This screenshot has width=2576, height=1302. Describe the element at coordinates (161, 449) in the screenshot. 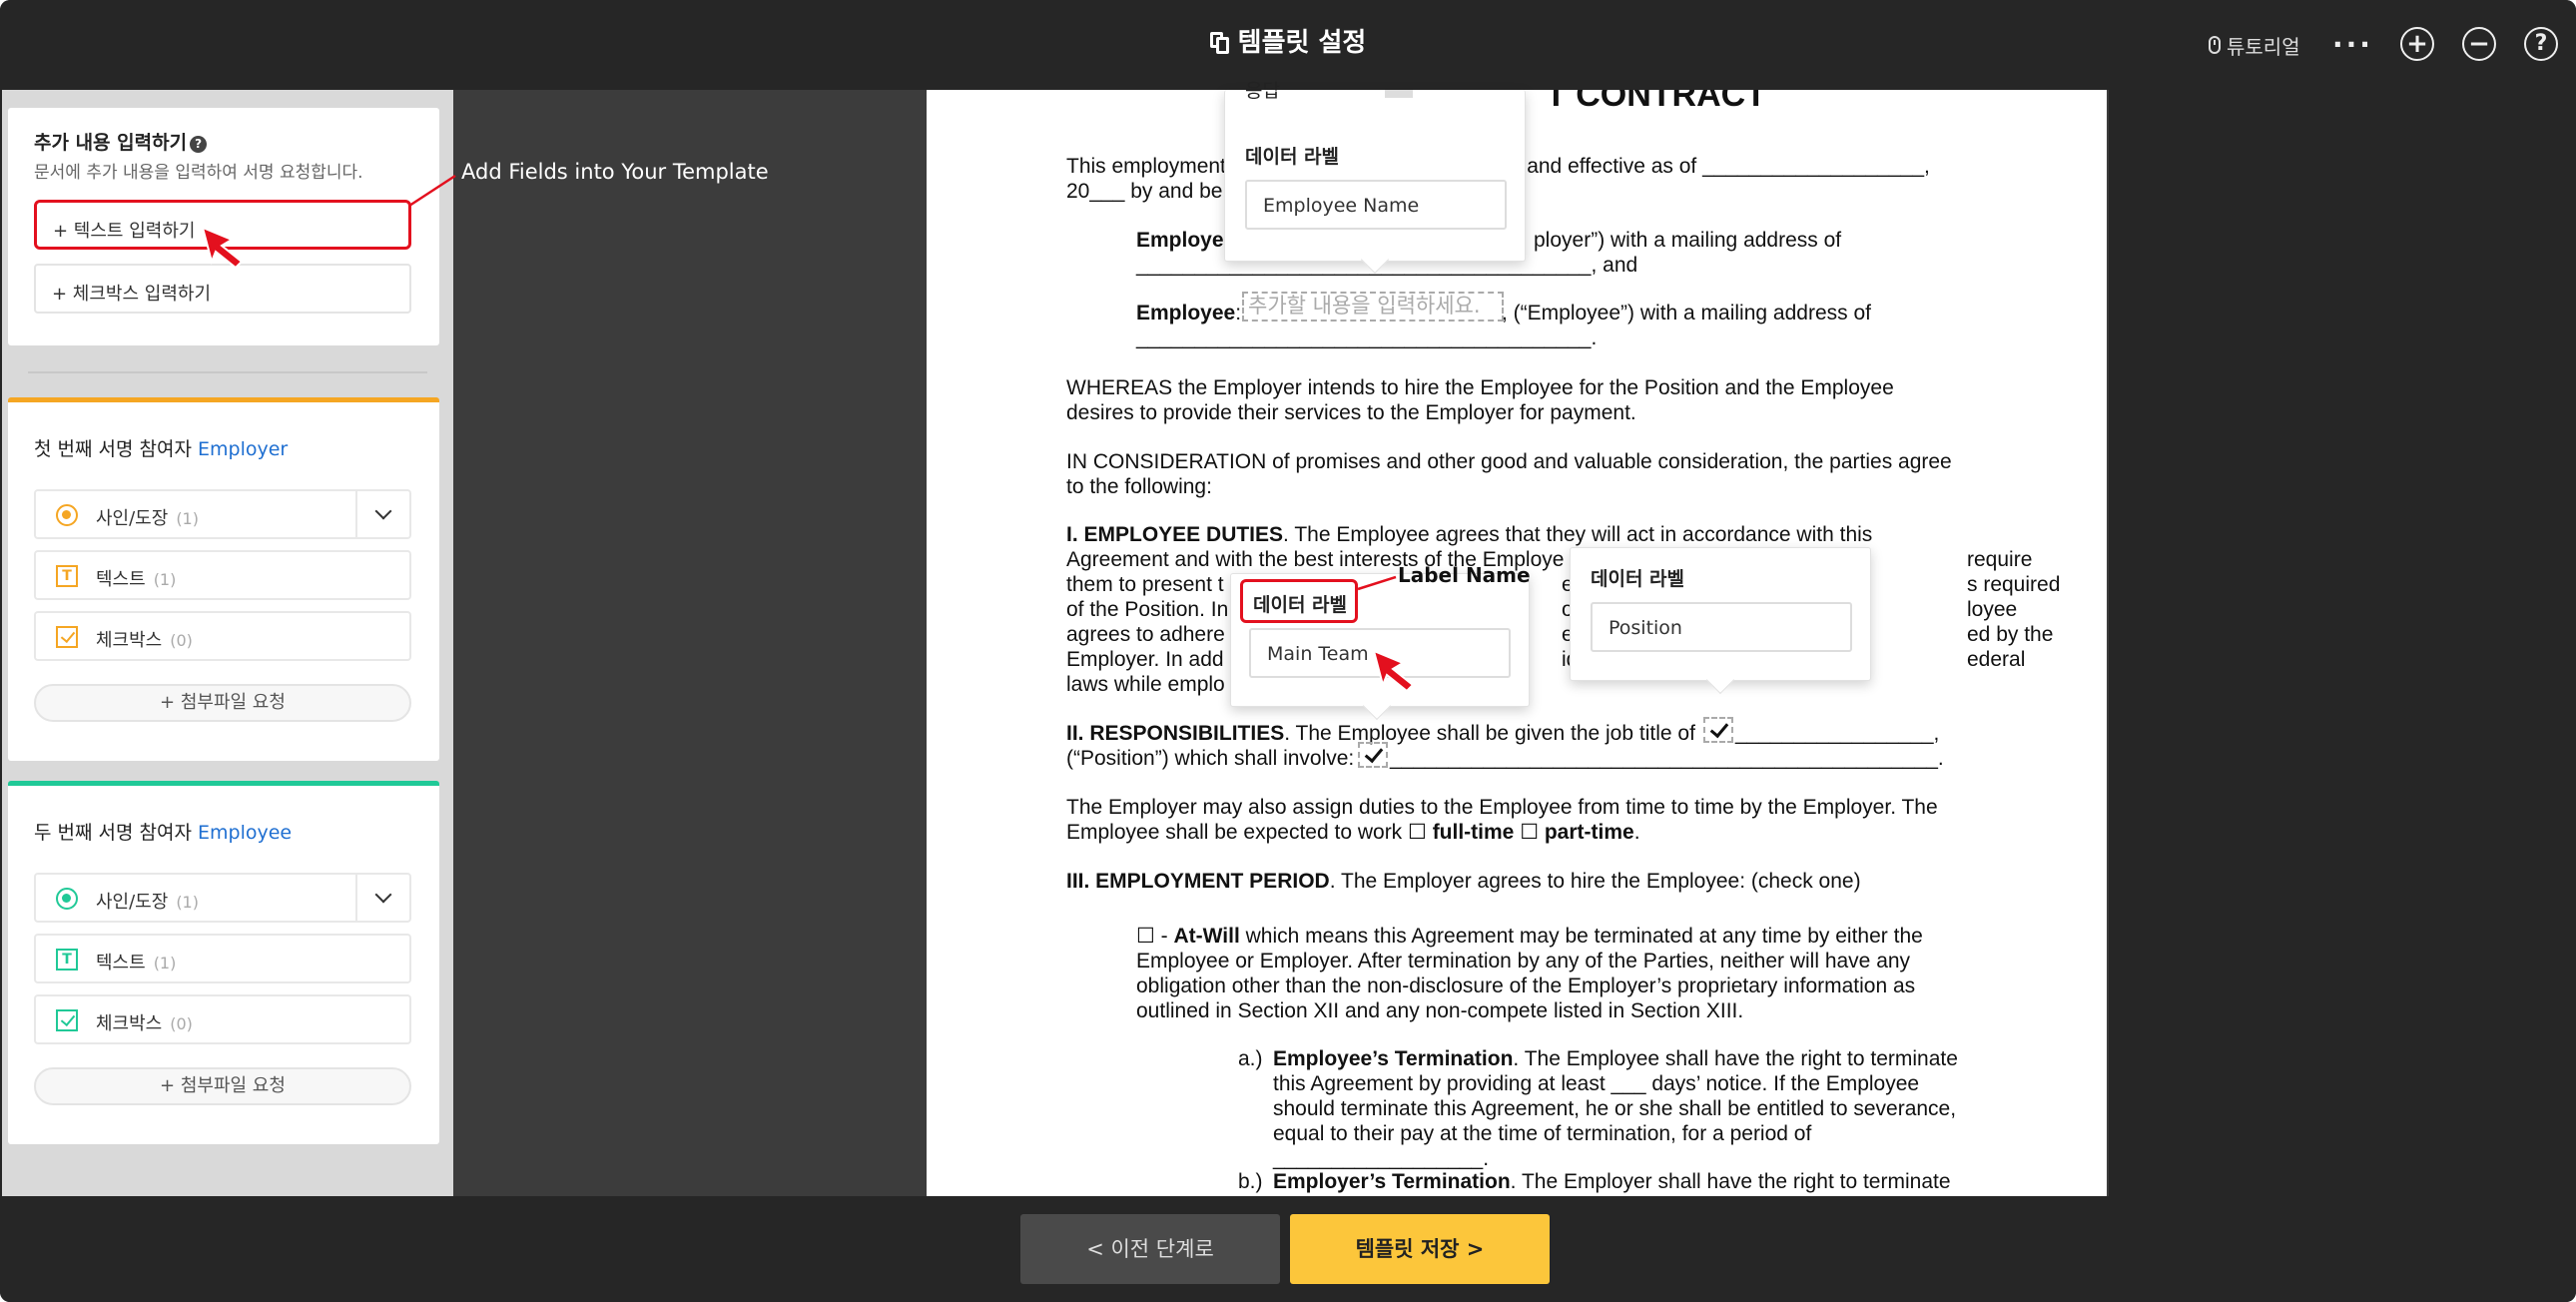

I see `signer-title: 첫 번째 서명 참여자 Employer` at that location.